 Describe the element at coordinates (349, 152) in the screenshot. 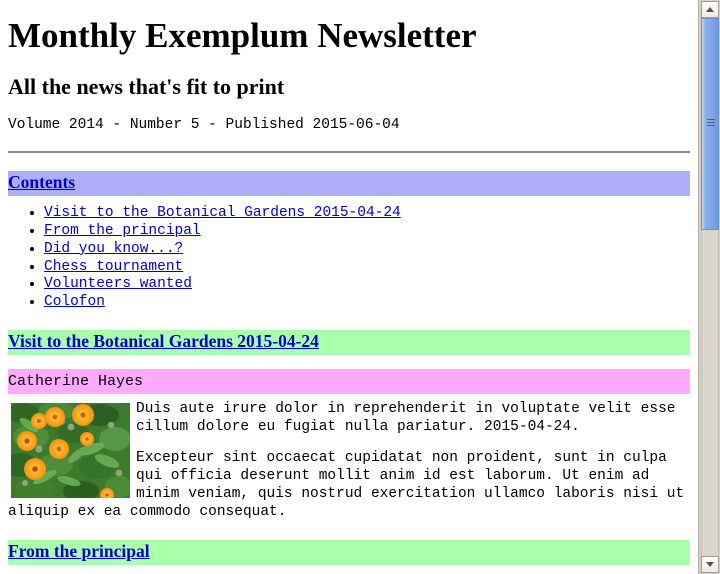

I see `masthead-divider` at that location.